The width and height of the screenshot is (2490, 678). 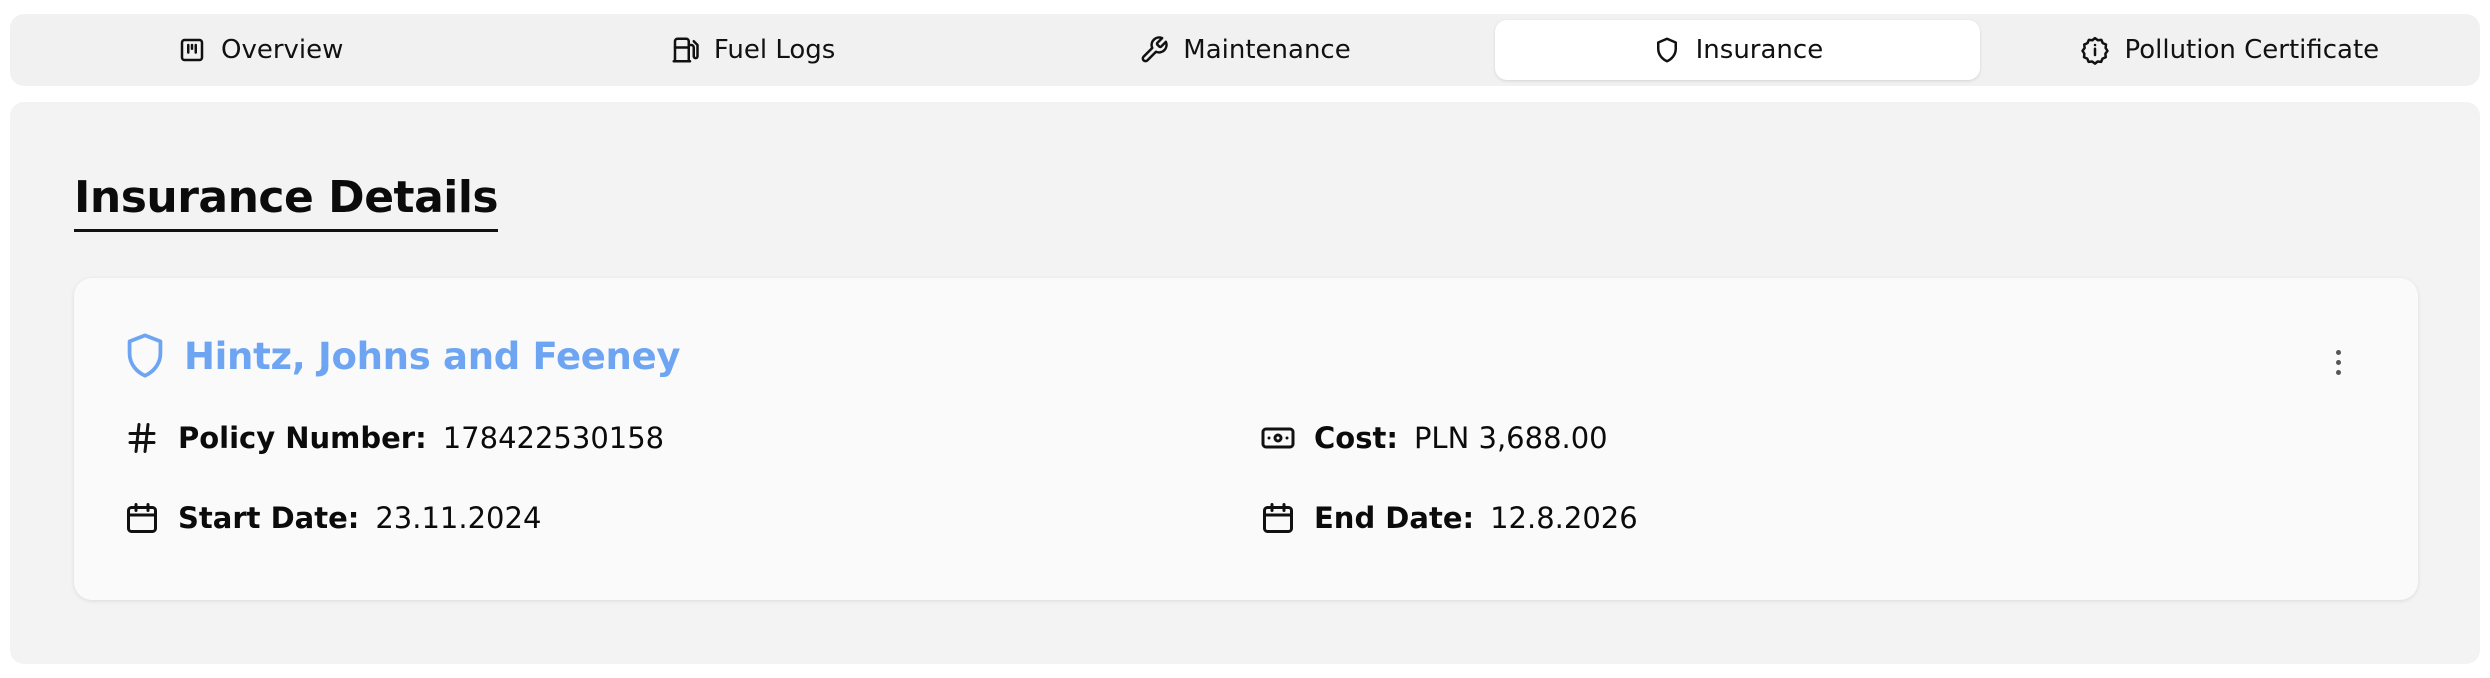 I want to click on tab-insurance: Insurance, so click(x=1737, y=50).